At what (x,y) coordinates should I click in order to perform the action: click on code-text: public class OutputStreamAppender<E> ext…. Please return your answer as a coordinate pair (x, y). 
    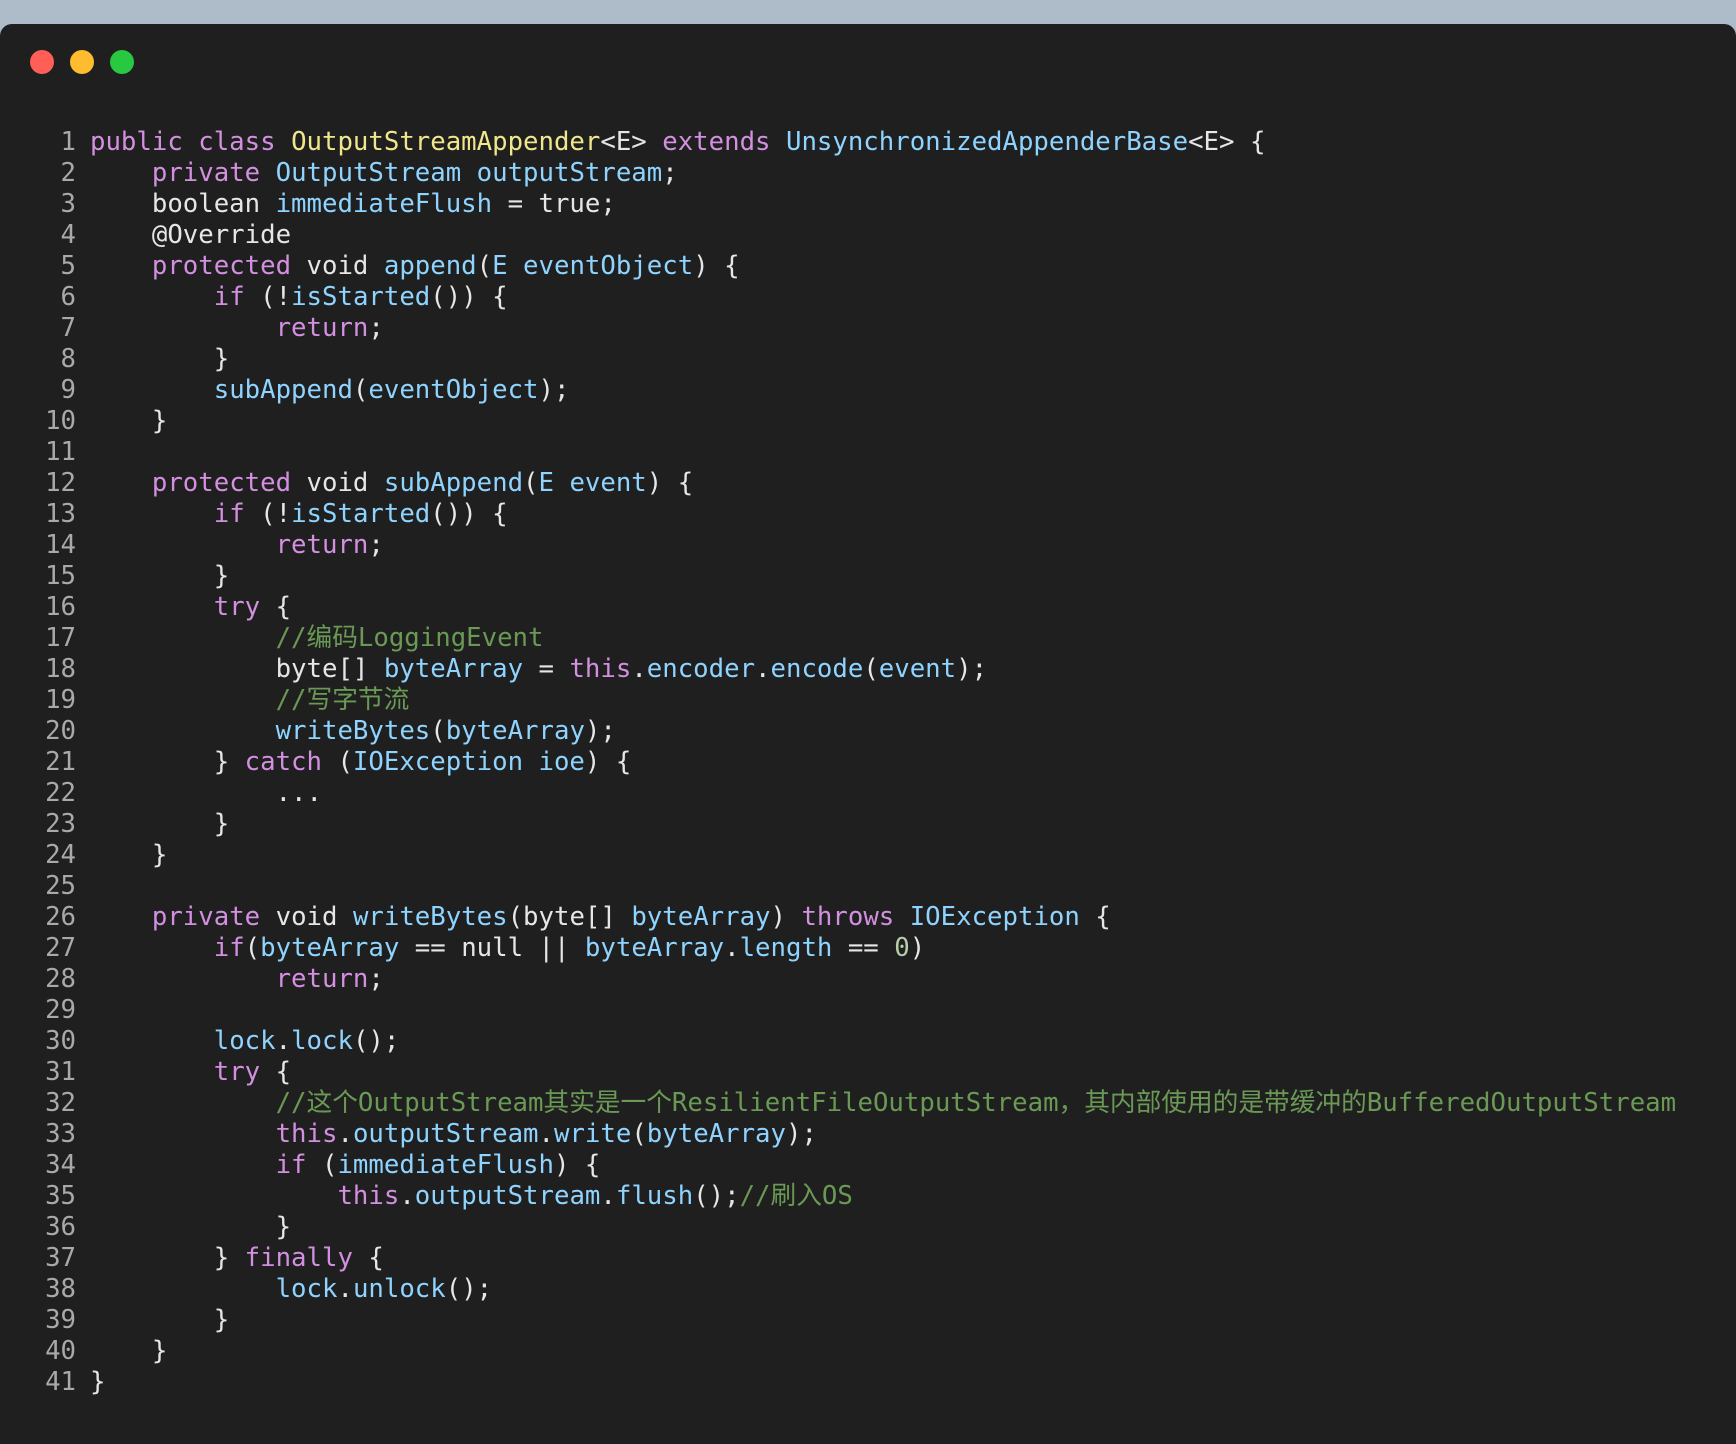
    Looking at the image, I should click on (670, 142).